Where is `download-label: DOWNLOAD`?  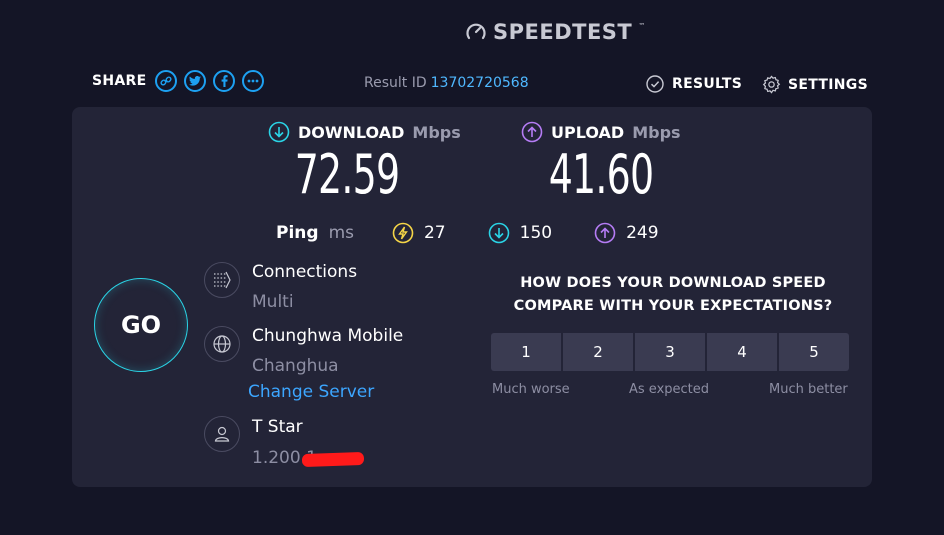 download-label: DOWNLOAD is located at coordinates (351, 132).